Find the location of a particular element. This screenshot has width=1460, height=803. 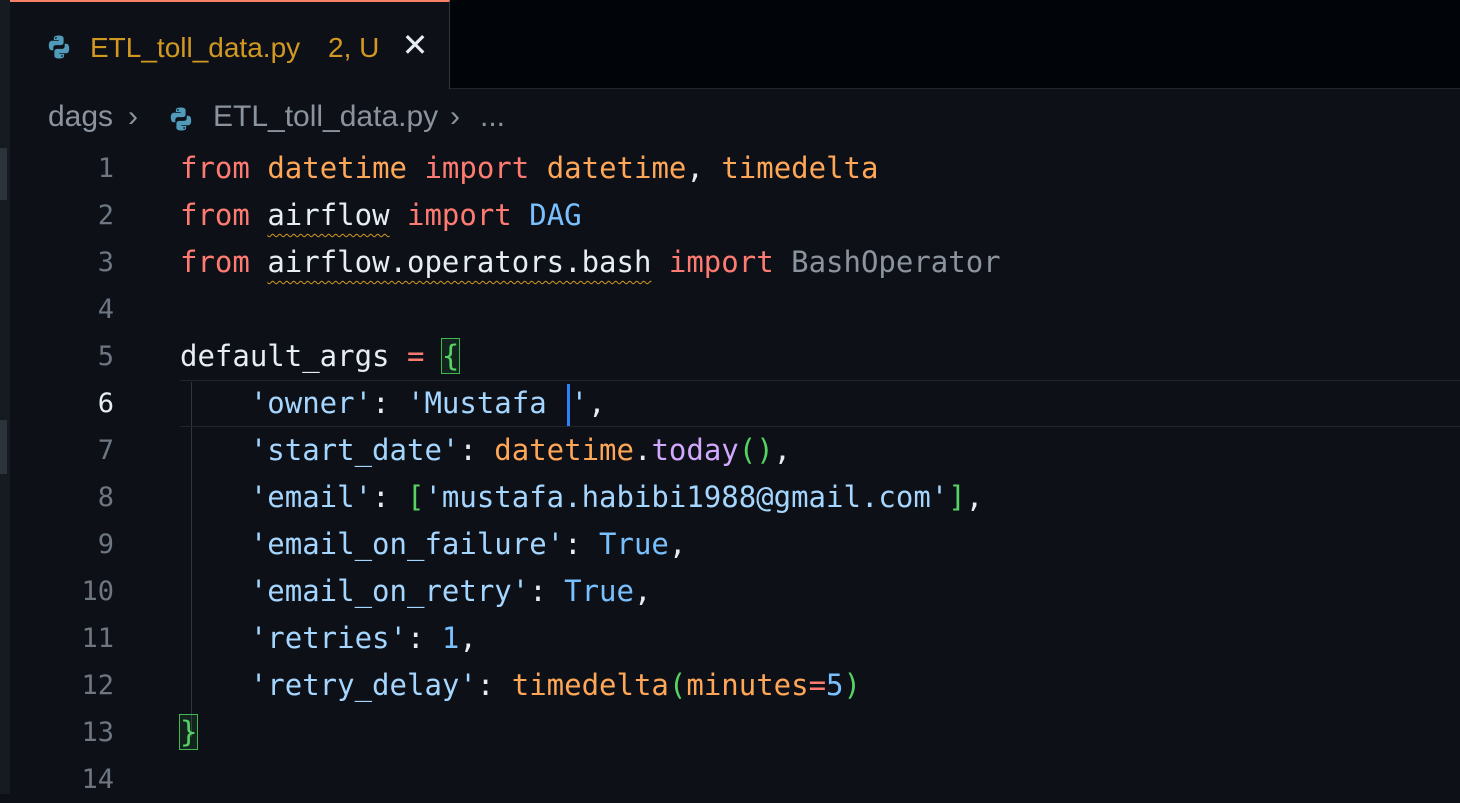

line-code: 'retry_delay': timedelta(minutes=5) is located at coordinates (555, 685).